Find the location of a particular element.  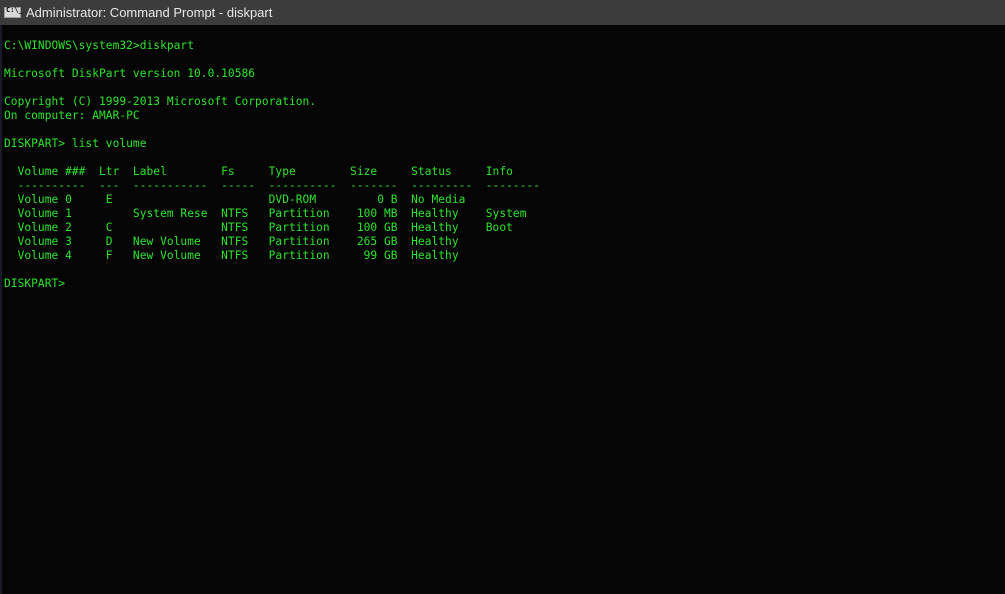

title-bar: Administrator: Command Prompt - diskpart is located at coordinates (502, 12).